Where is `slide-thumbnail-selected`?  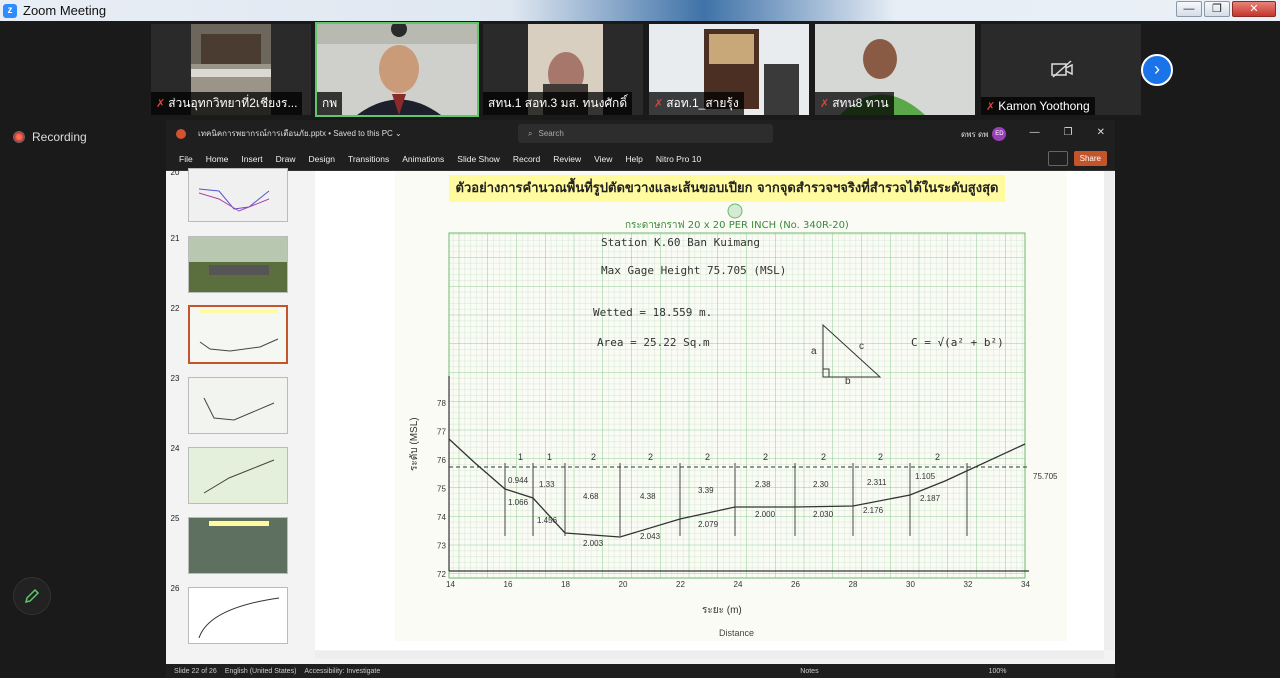
slide-thumbnail-selected is located at coordinates (238, 334).